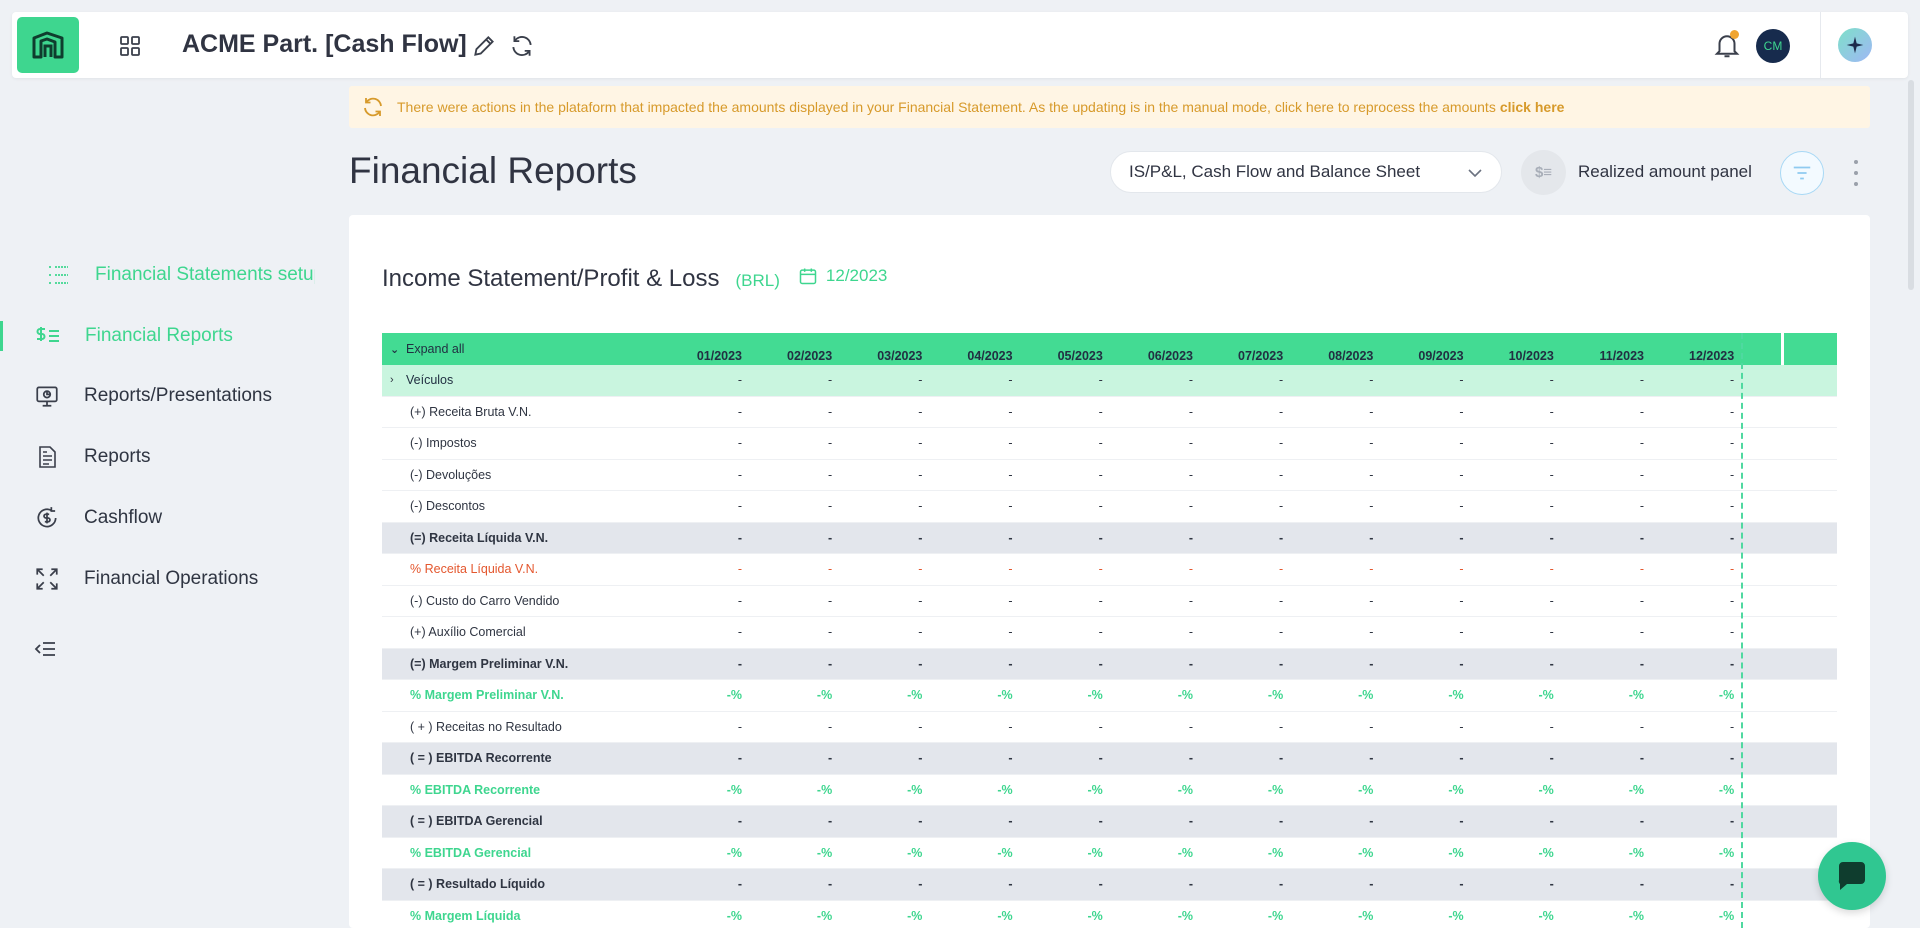  Describe the element at coordinates (465, 915) in the screenshot. I see `row-label: % Margem Líquida` at that location.